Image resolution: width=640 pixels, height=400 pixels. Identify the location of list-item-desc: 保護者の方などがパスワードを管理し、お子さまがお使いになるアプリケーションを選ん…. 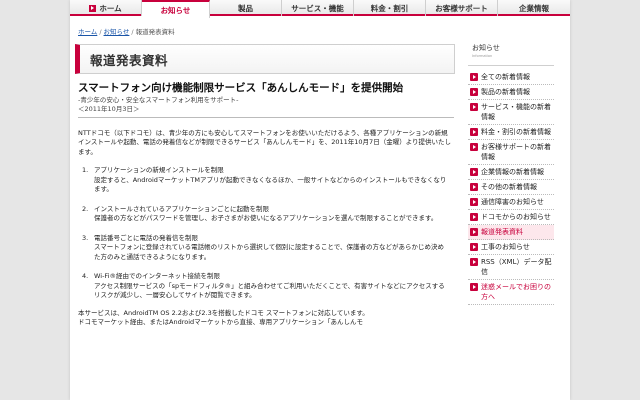
(266, 218).